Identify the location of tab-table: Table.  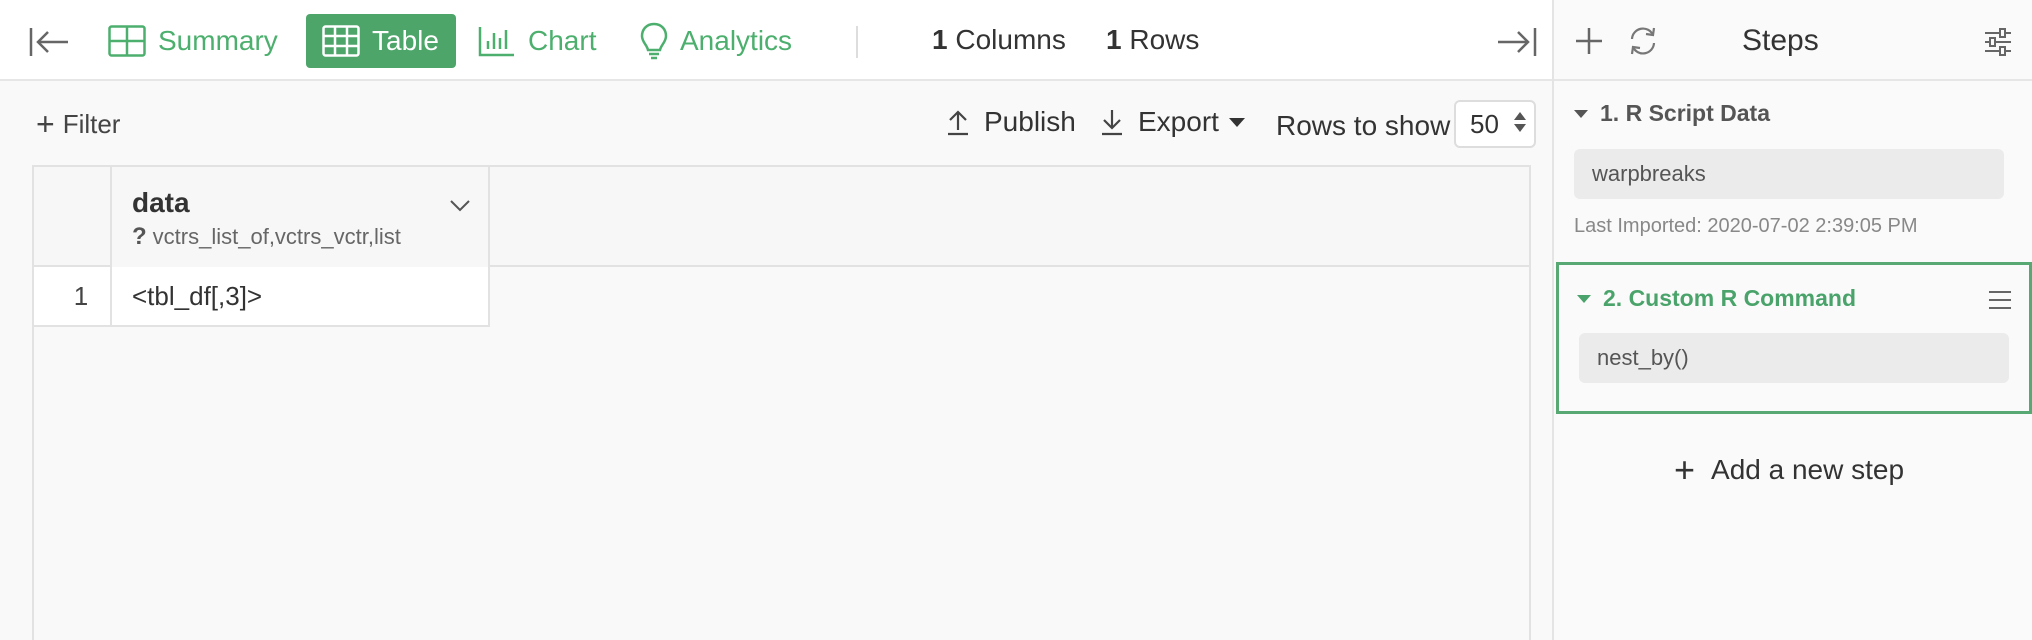
(381, 41).